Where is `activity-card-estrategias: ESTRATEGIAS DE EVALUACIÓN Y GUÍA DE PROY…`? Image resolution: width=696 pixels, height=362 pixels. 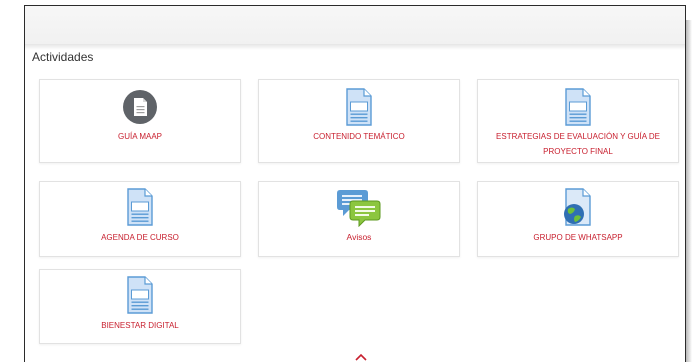
activity-card-estrategias: ESTRATEGIAS DE EVALUACIÓN Y GUÍA DE PROY… is located at coordinates (578, 121).